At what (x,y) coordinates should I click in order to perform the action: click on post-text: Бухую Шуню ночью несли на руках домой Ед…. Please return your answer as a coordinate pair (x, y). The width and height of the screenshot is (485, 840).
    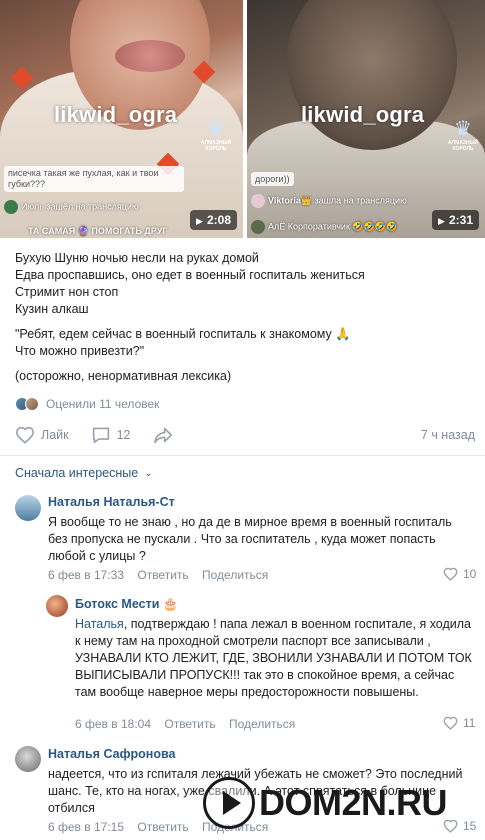
    Looking at the image, I should click on (190, 317).